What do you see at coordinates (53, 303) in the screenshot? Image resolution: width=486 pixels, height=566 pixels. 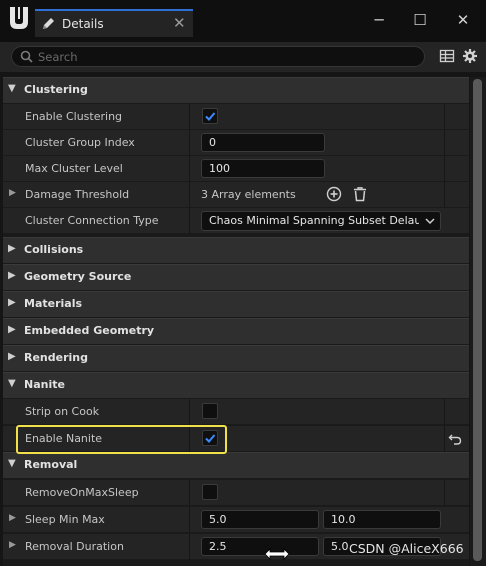 I see `category-label: Materials` at bounding box center [53, 303].